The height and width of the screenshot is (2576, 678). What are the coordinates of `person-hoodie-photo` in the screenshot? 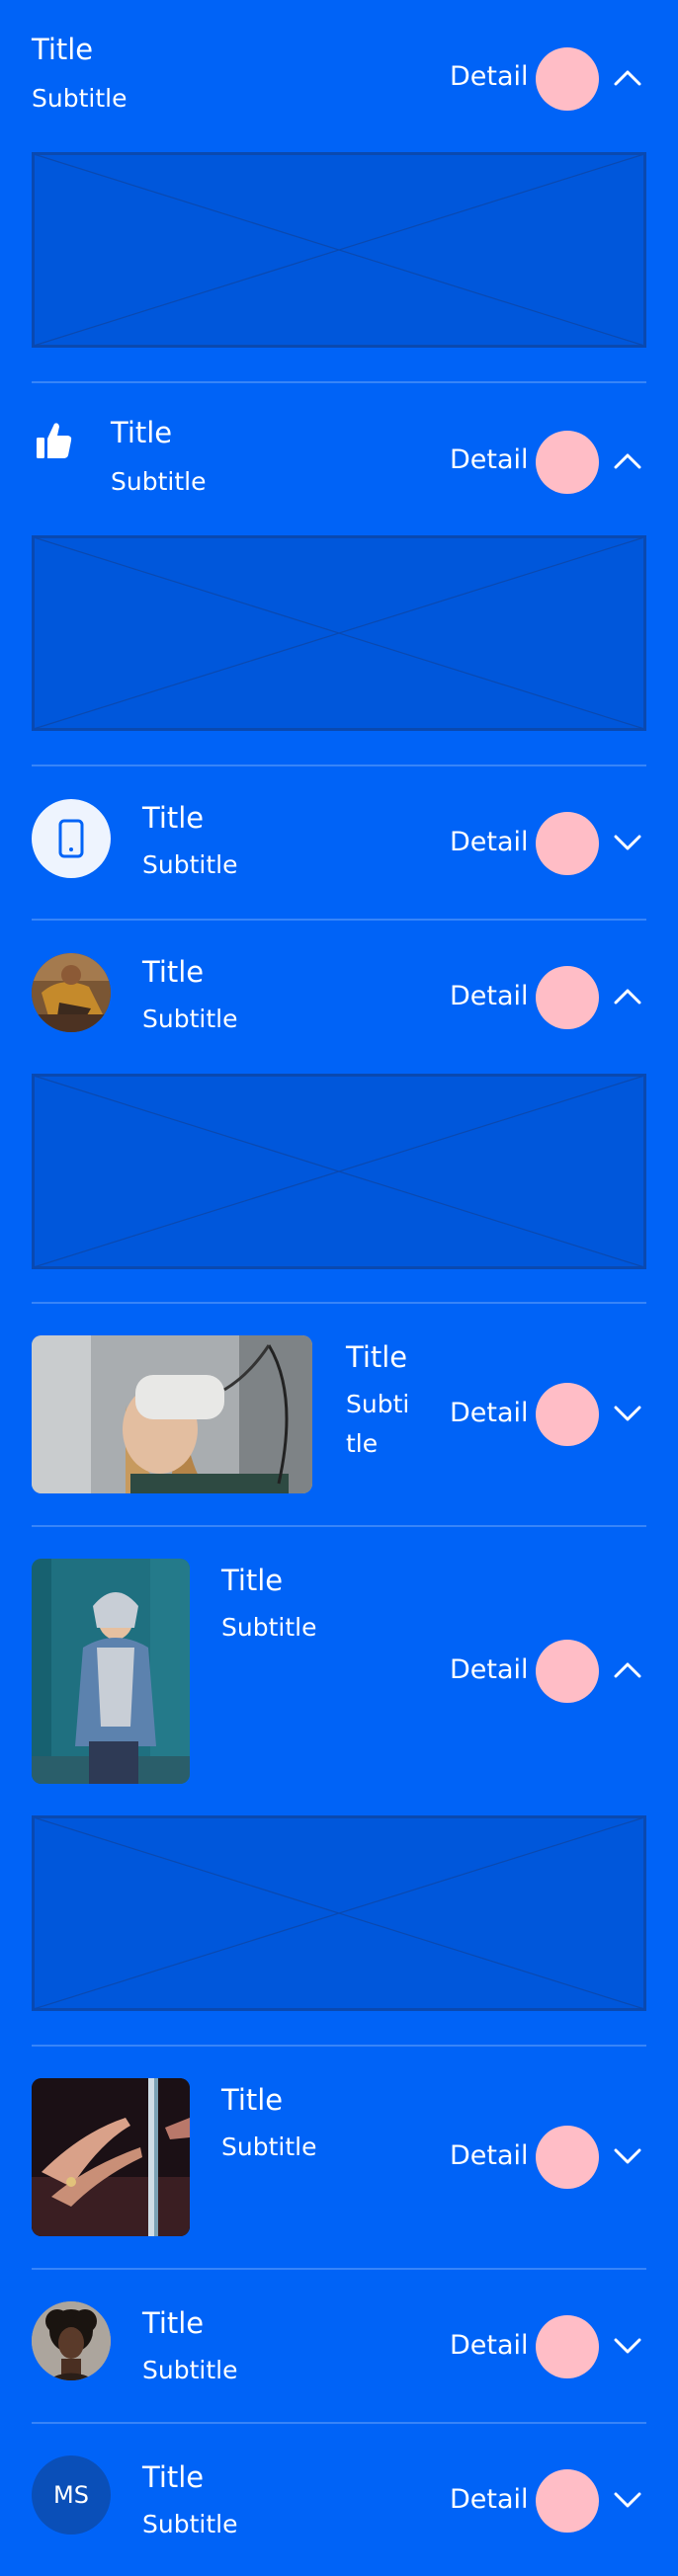 It's located at (111, 1671).